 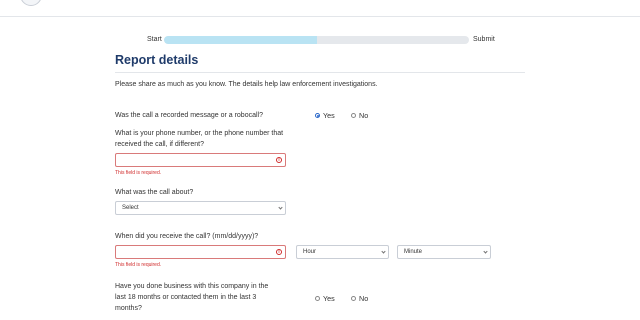 I want to click on phone-number-input: !, so click(x=200, y=160).